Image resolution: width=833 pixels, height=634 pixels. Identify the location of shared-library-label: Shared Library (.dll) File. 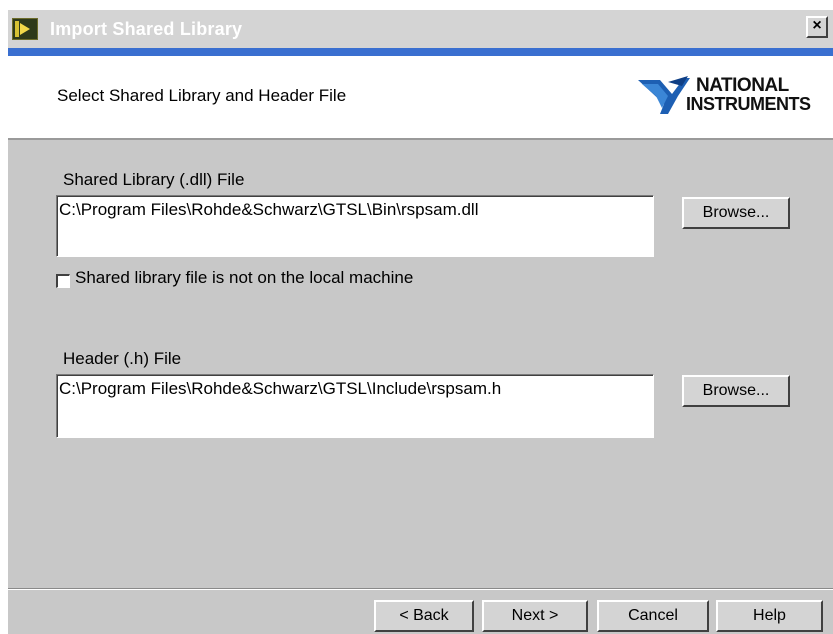
(154, 179).